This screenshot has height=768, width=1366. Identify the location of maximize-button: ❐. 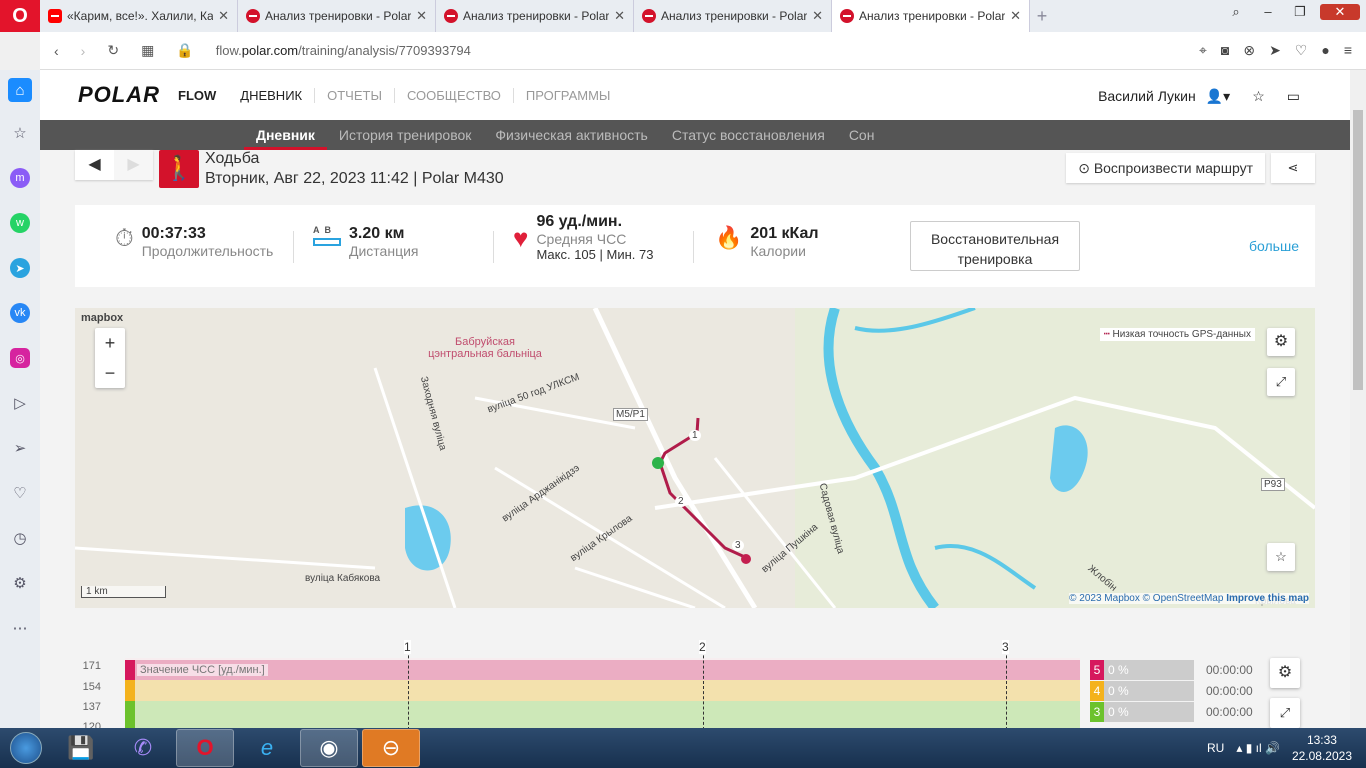
(1300, 12).